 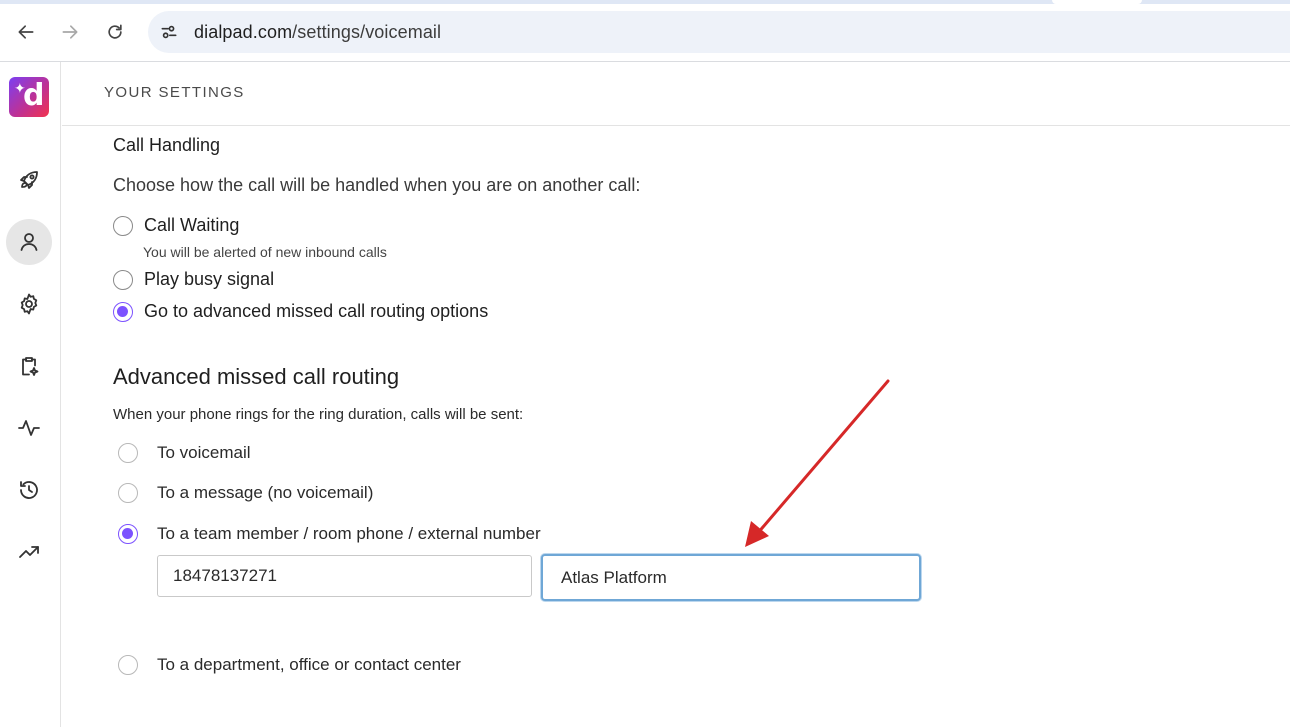 What do you see at coordinates (243, 32) in the screenshot?
I see `url-host: dialpad.com` at bounding box center [243, 32].